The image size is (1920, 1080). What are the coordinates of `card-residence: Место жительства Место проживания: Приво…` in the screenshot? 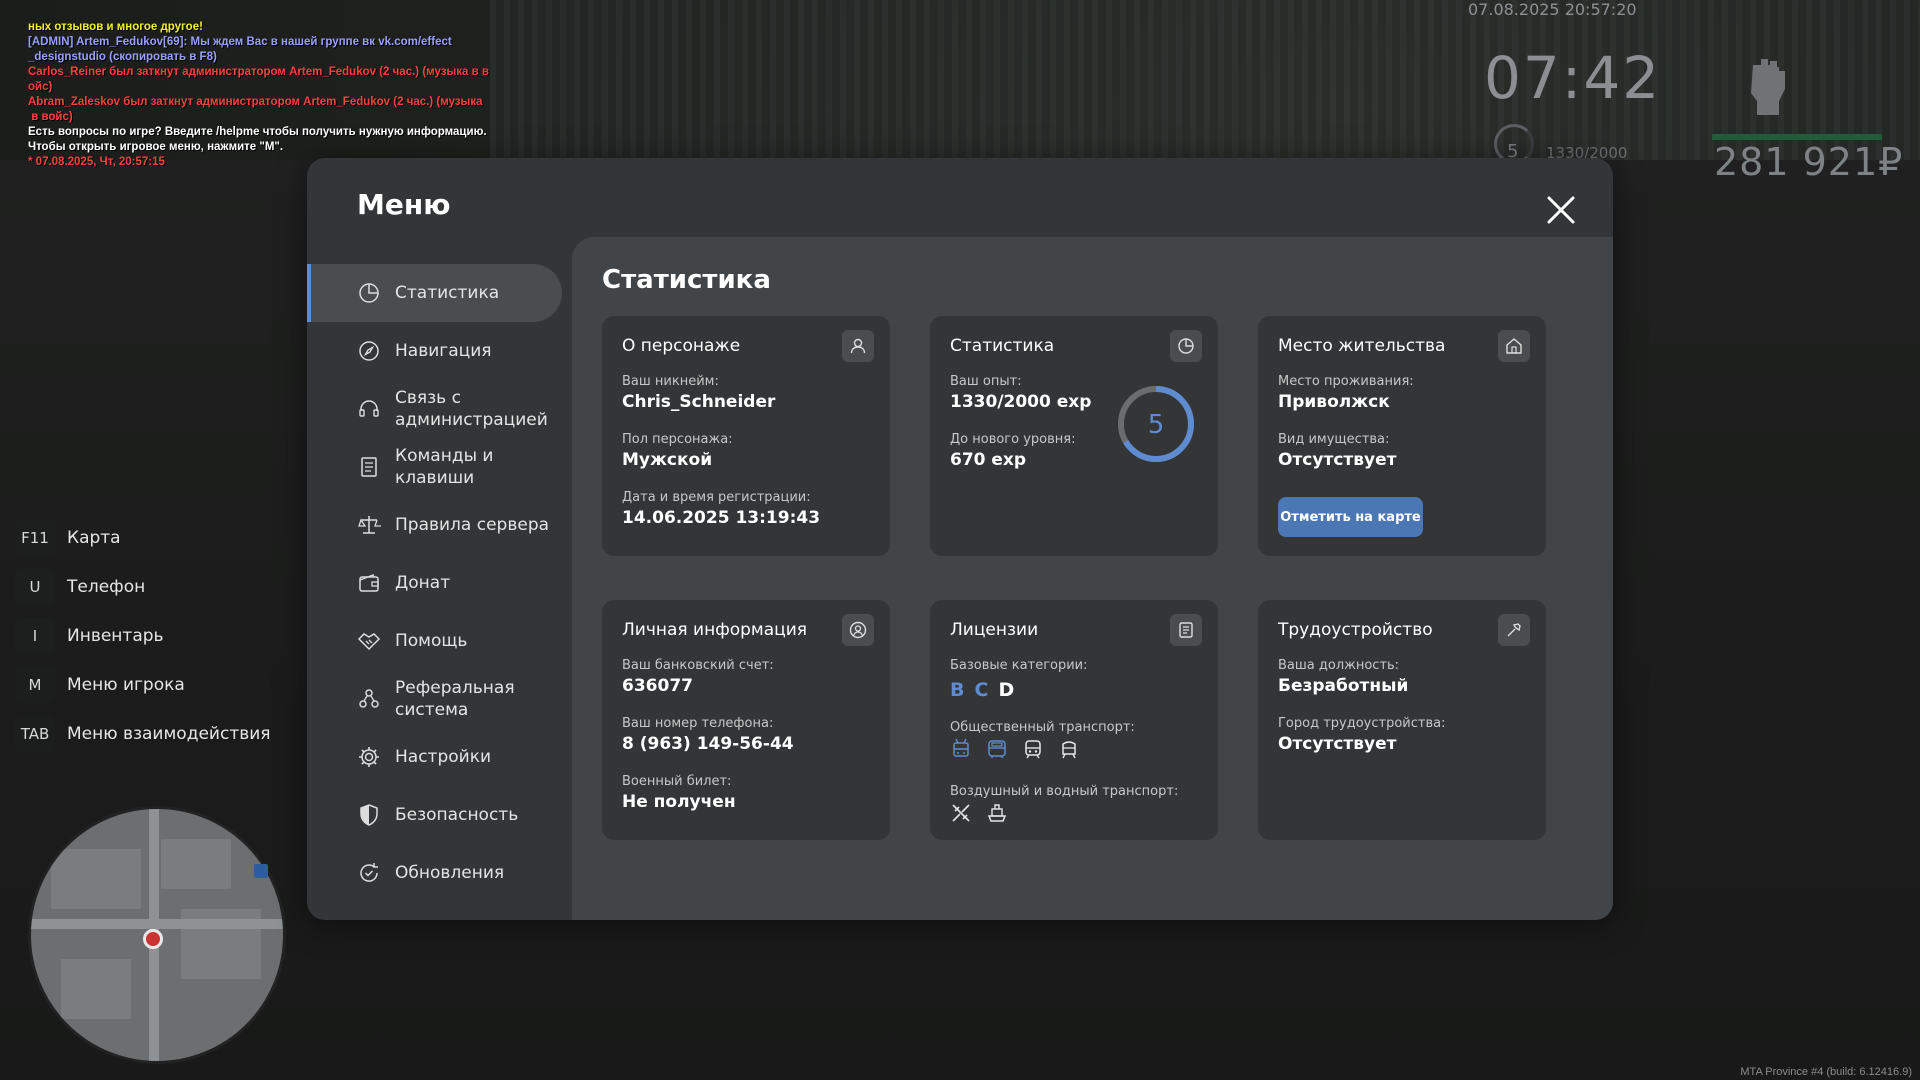 It's located at (1402, 436).